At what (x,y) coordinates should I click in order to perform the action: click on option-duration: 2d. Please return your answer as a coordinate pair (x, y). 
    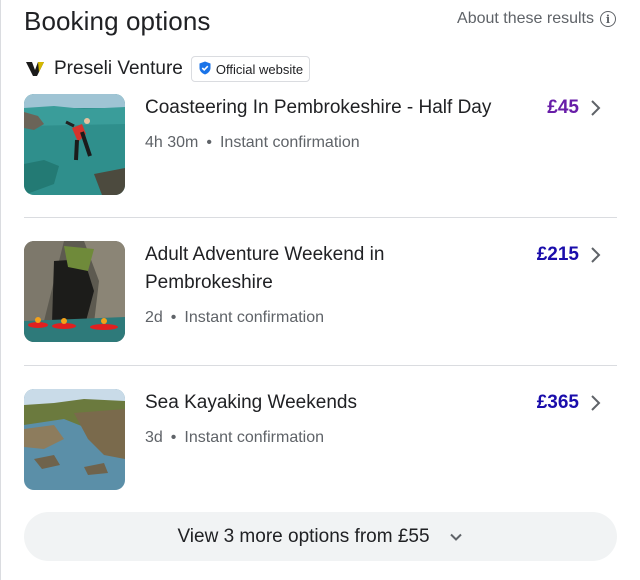
    Looking at the image, I should click on (154, 317).